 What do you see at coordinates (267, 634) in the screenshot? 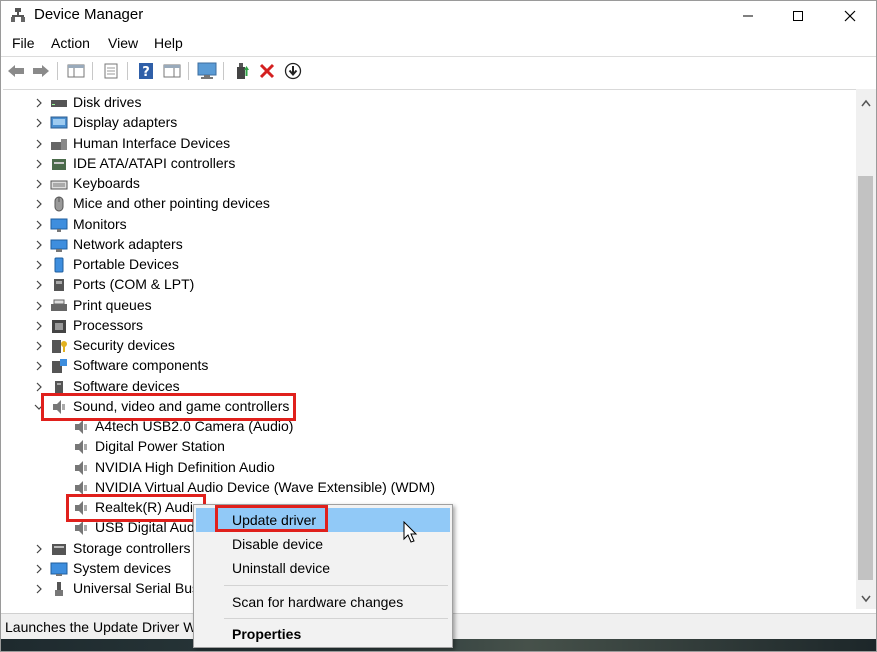
I see `context-item-label: Properties` at bounding box center [267, 634].